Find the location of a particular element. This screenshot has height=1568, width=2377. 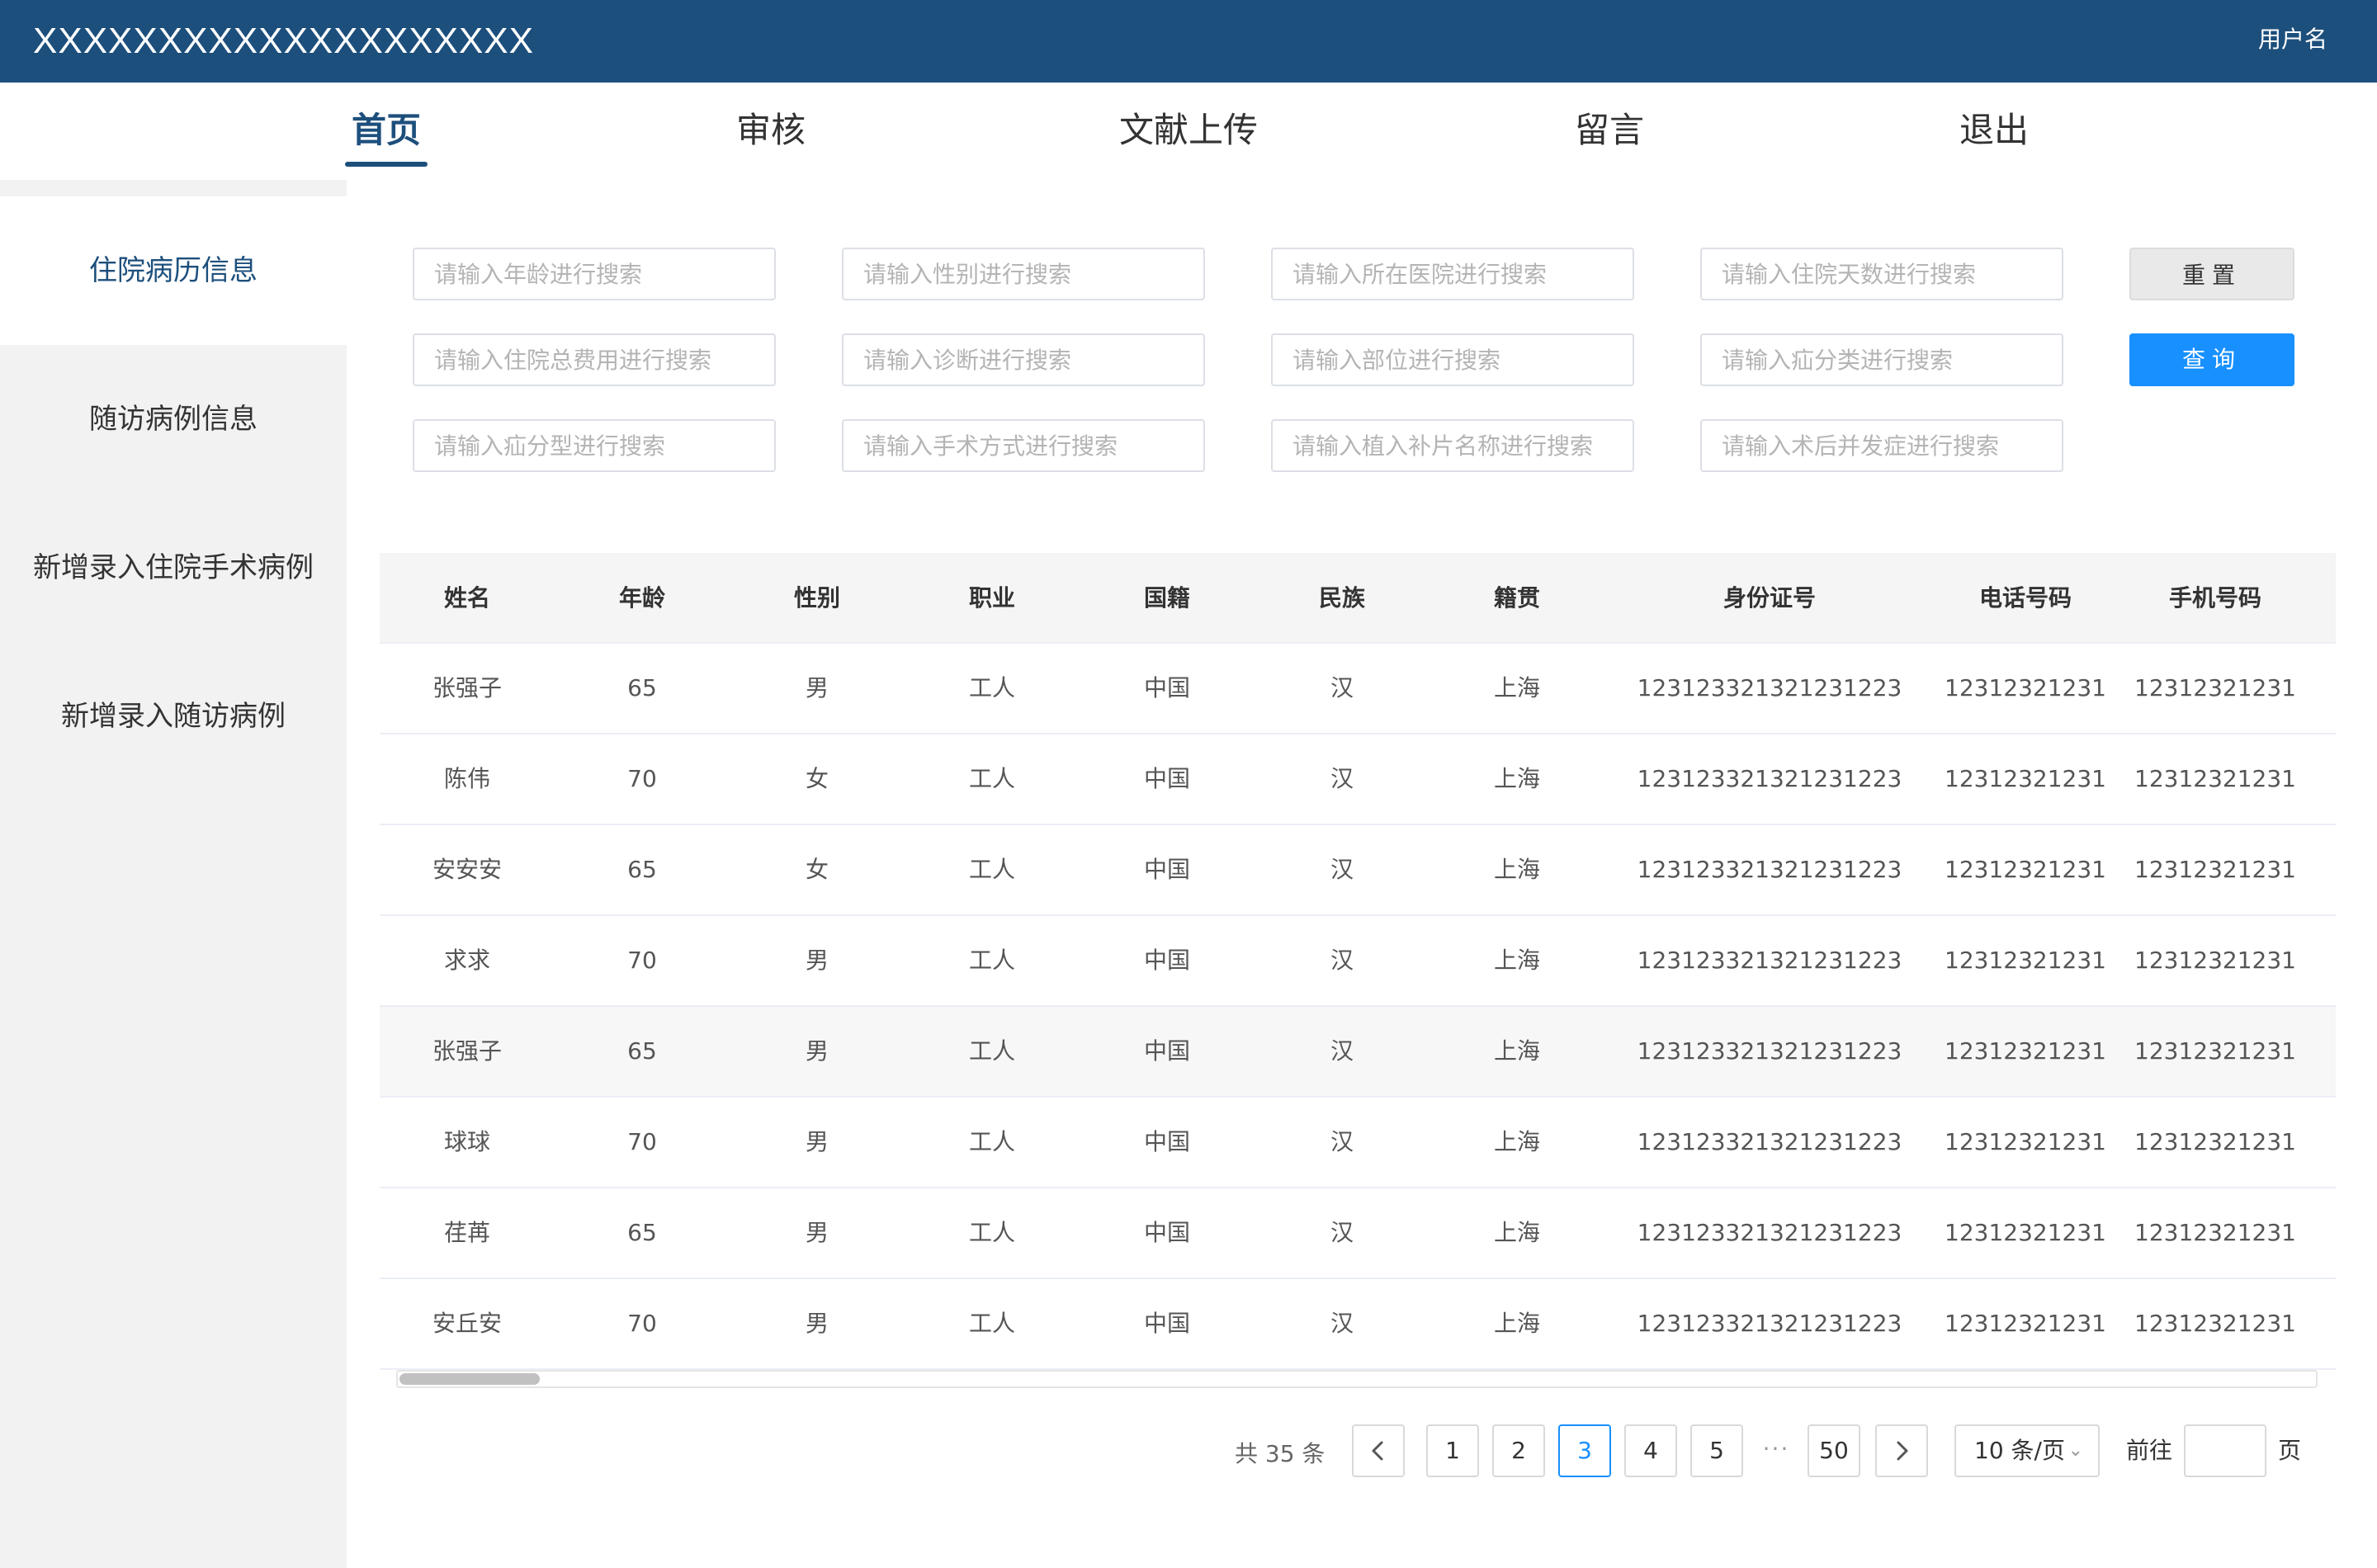

next-page-button is located at coordinates (1901, 1450).